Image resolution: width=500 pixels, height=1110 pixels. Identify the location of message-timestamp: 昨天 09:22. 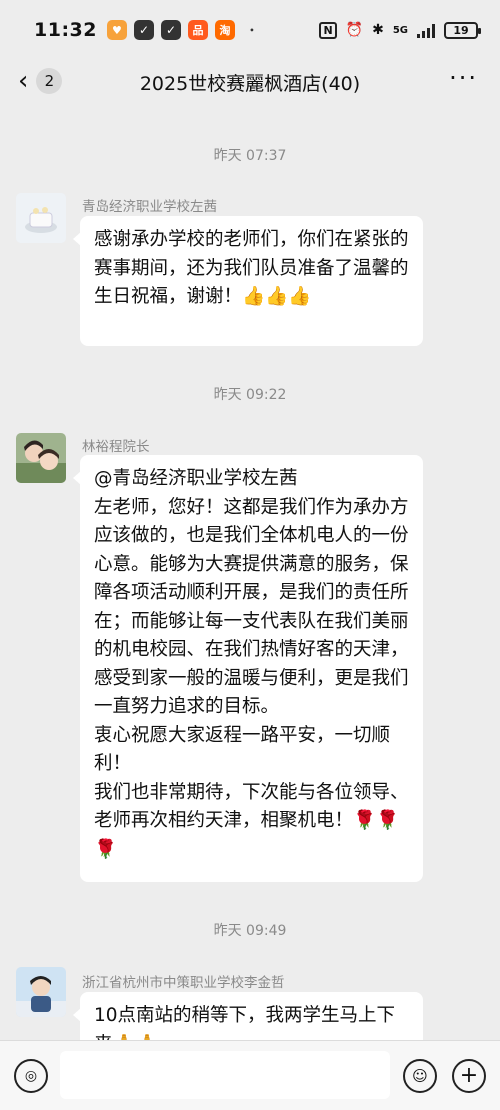
(250, 395).